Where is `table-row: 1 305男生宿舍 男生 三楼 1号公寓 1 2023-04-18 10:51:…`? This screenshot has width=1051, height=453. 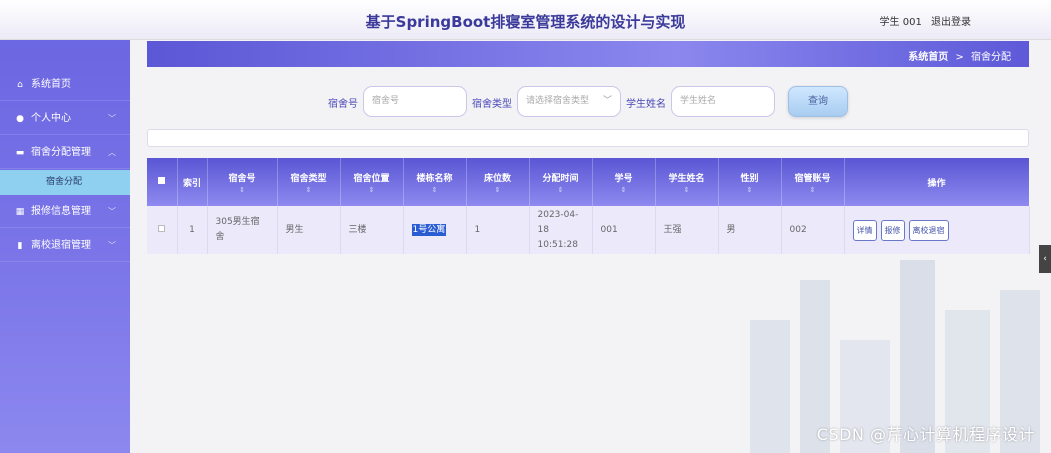
table-row: 1 305男生宿舍 男生 三楼 1号公寓 1 2023-04-18 10:51:… is located at coordinates (588, 230).